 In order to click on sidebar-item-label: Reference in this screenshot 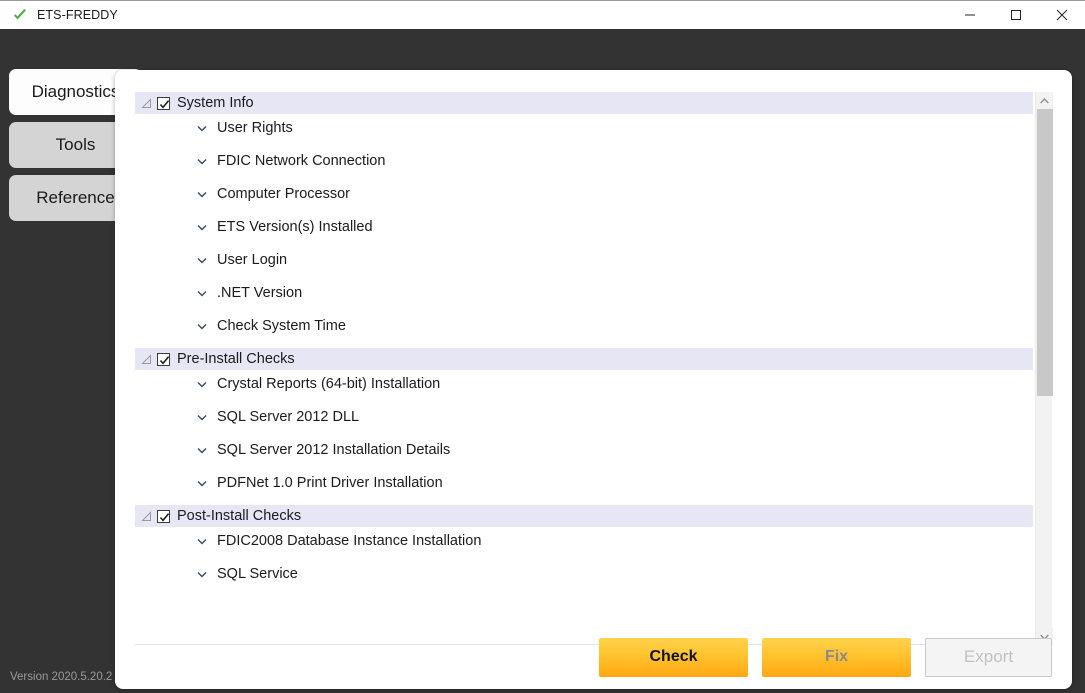, I will do `click(75, 197)`.